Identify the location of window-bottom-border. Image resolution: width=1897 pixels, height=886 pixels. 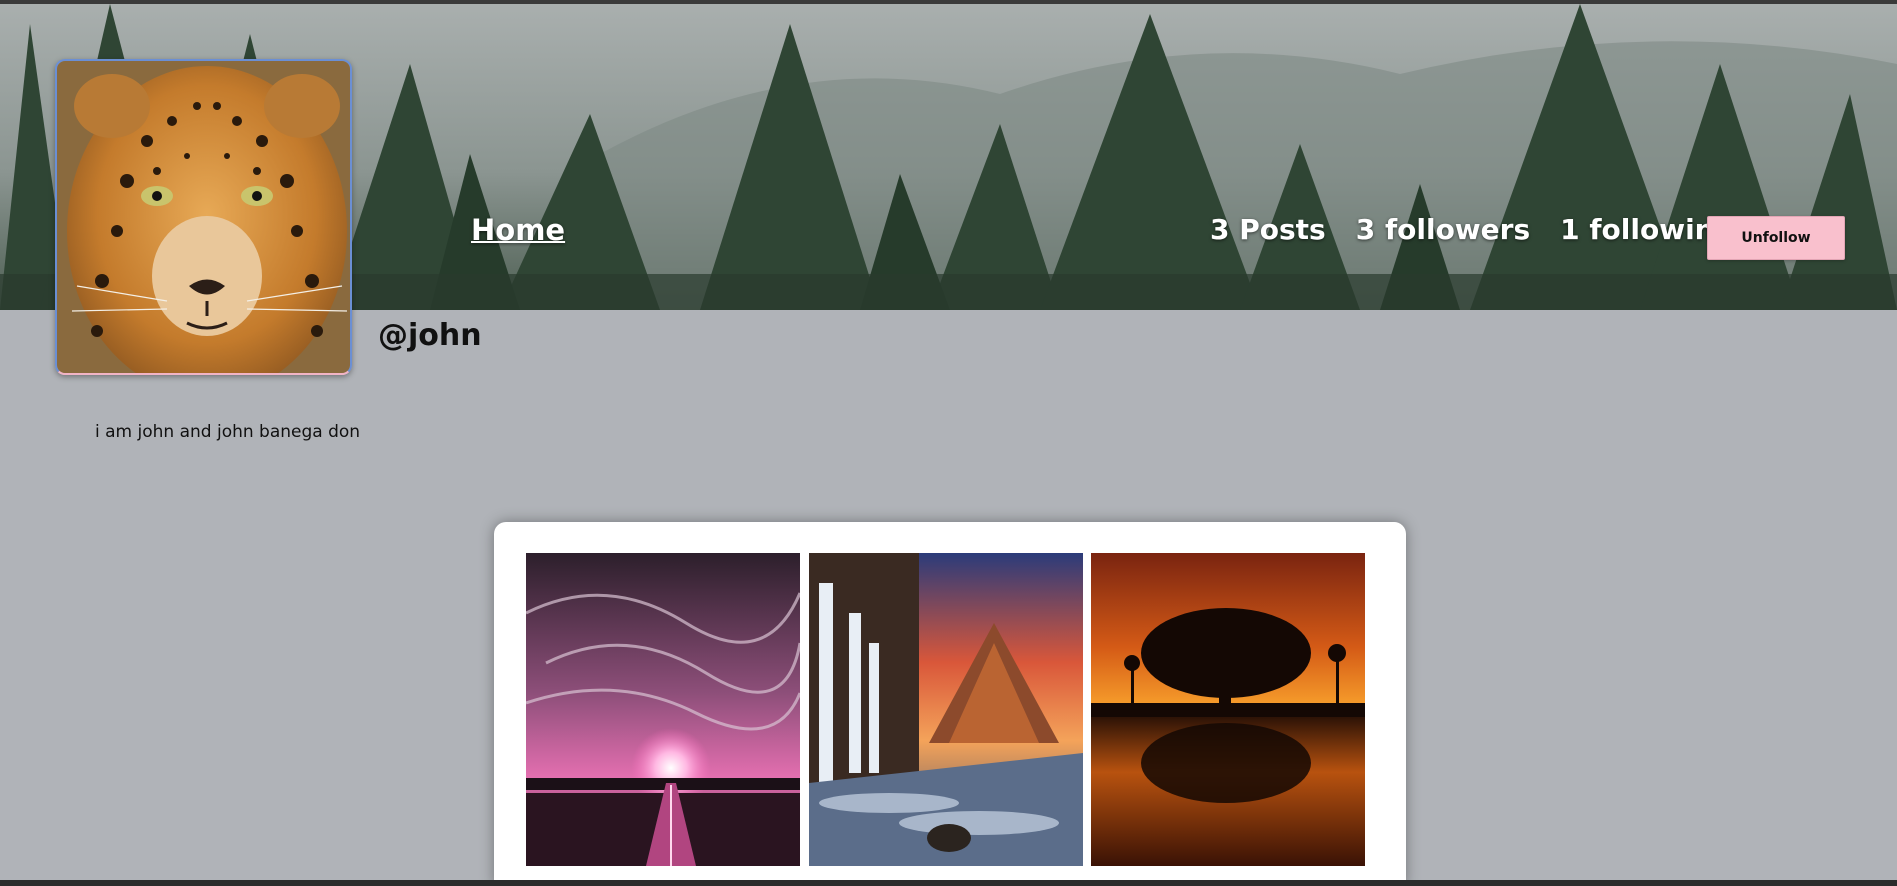
(948, 883).